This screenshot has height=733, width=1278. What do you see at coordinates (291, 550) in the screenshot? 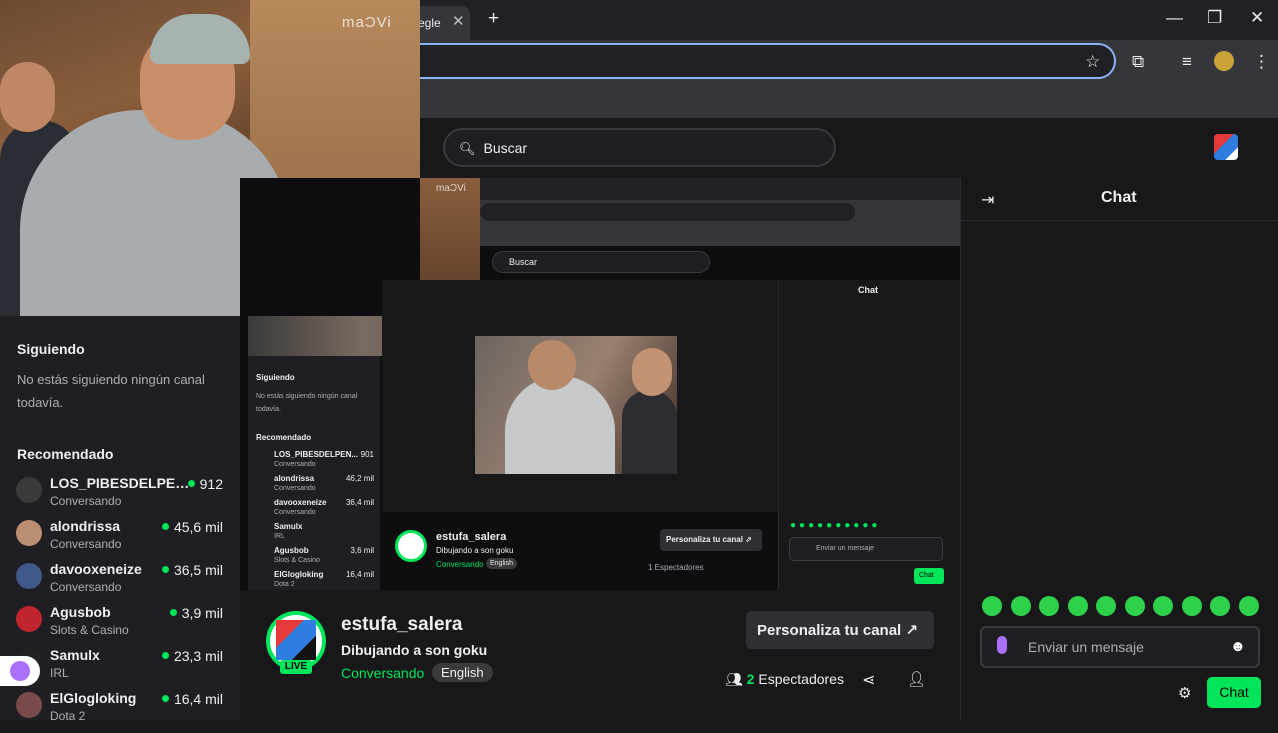
I see `nested-channel-name: Agusbob` at bounding box center [291, 550].